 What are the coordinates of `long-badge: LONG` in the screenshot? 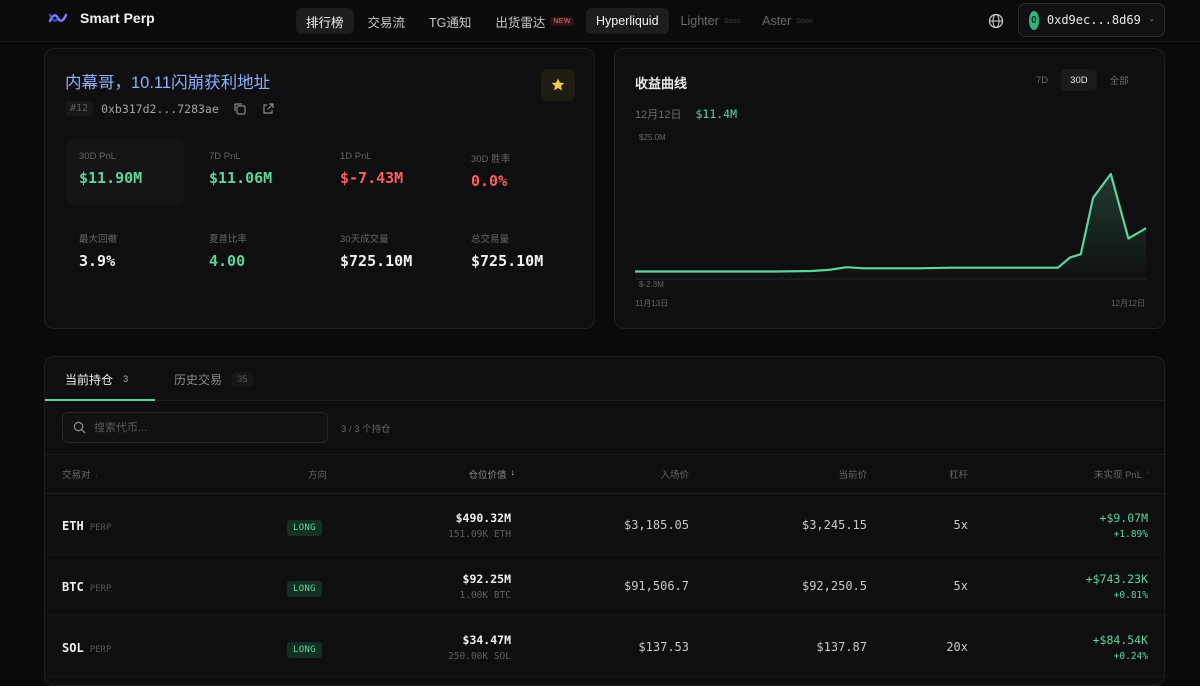 It's located at (304, 528).